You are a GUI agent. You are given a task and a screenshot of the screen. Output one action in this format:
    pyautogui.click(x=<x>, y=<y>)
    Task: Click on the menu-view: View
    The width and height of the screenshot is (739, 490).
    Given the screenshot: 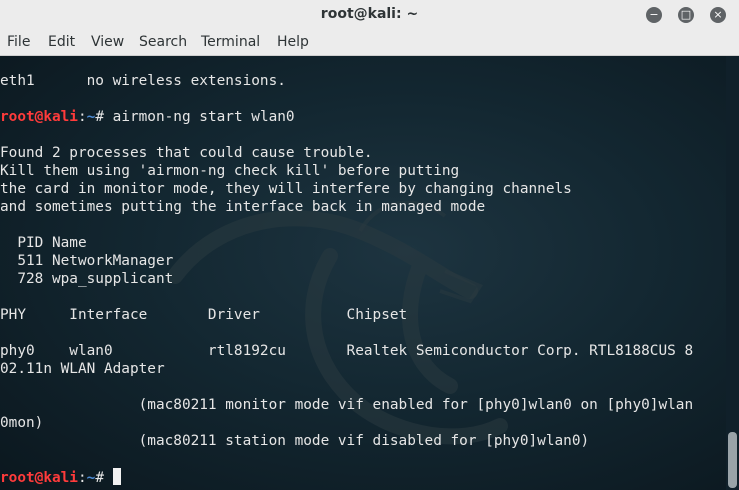 What is the action you would take?
    pyautogui.click(x=107, y=42)
    